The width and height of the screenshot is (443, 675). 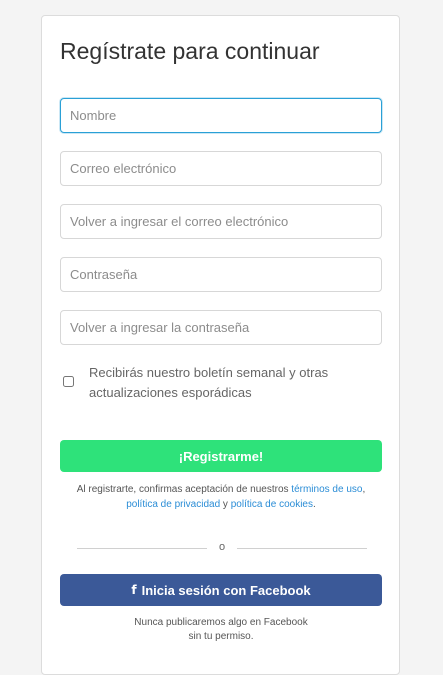 What do you see at coordinates (364, 489) in the screenshot?
I see `terms-comma: ,` at bounding box center [364, 489].